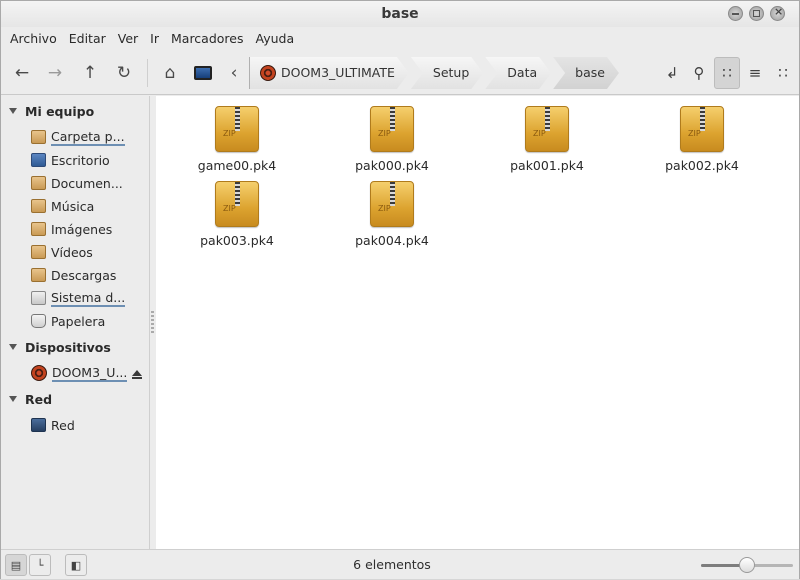 The image size is (800, 580). I want to click on compact-view-button: ∷, so click(783, 73).